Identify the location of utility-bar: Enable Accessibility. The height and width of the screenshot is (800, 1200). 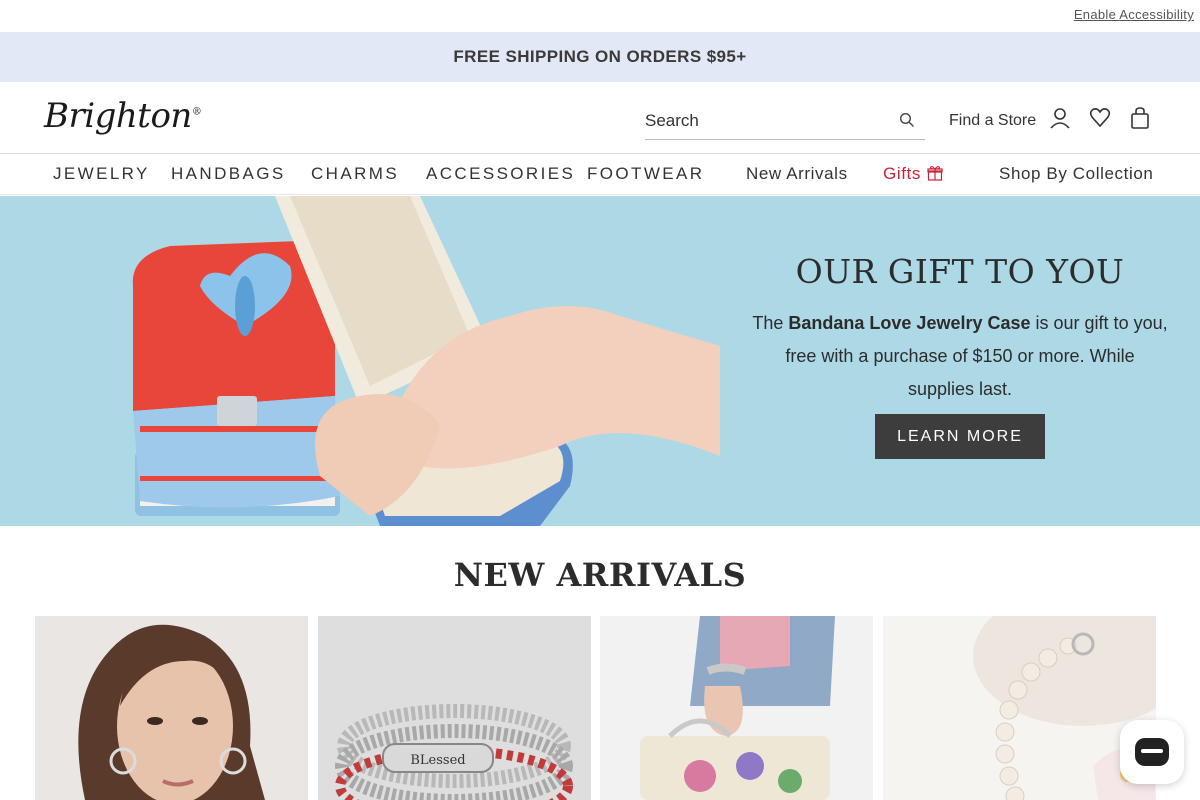
(600, 16).